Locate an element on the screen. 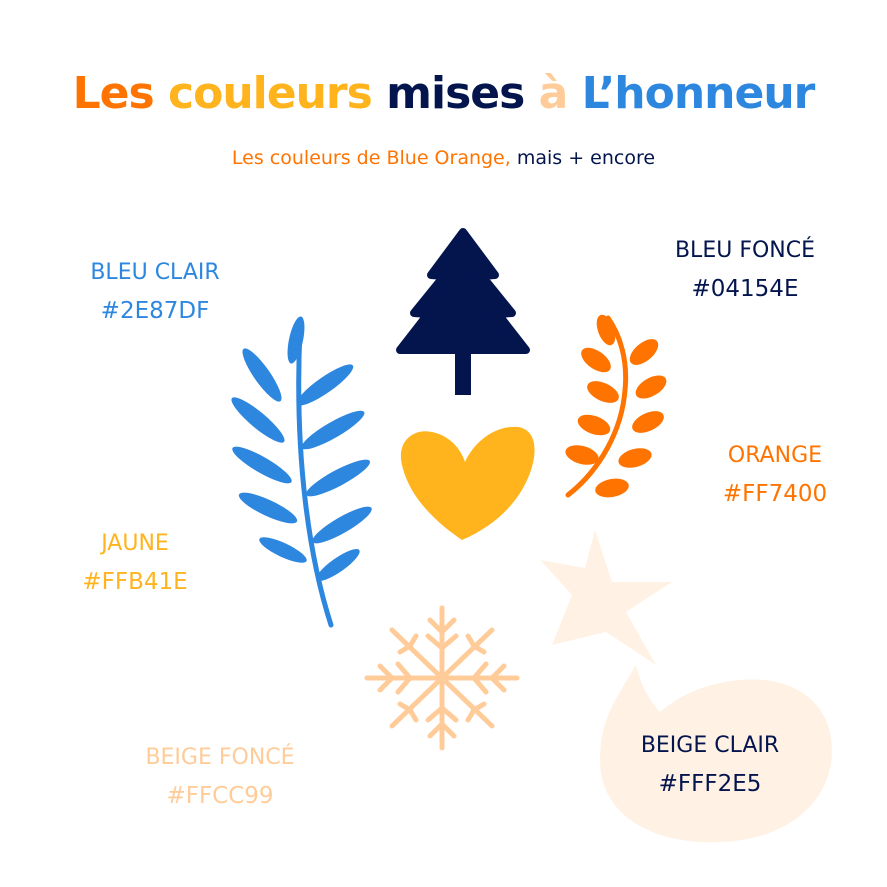  swatch-jaune: JAUNE #FFB41E is located at coordinates (135, 563).